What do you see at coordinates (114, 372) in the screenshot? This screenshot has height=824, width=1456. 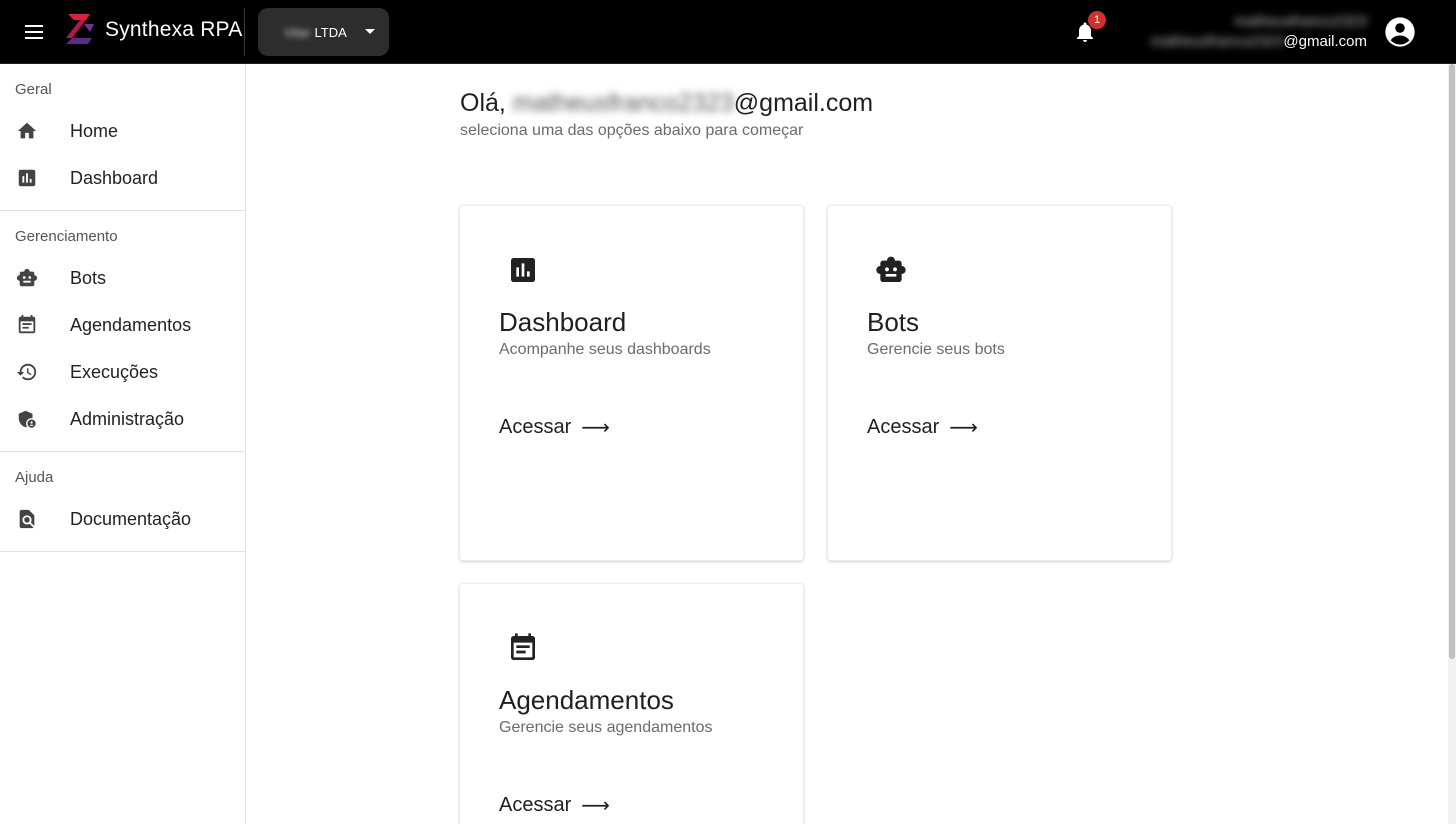 I see `sidebar-item-label: Execuções` at bounding box center [114, 372].